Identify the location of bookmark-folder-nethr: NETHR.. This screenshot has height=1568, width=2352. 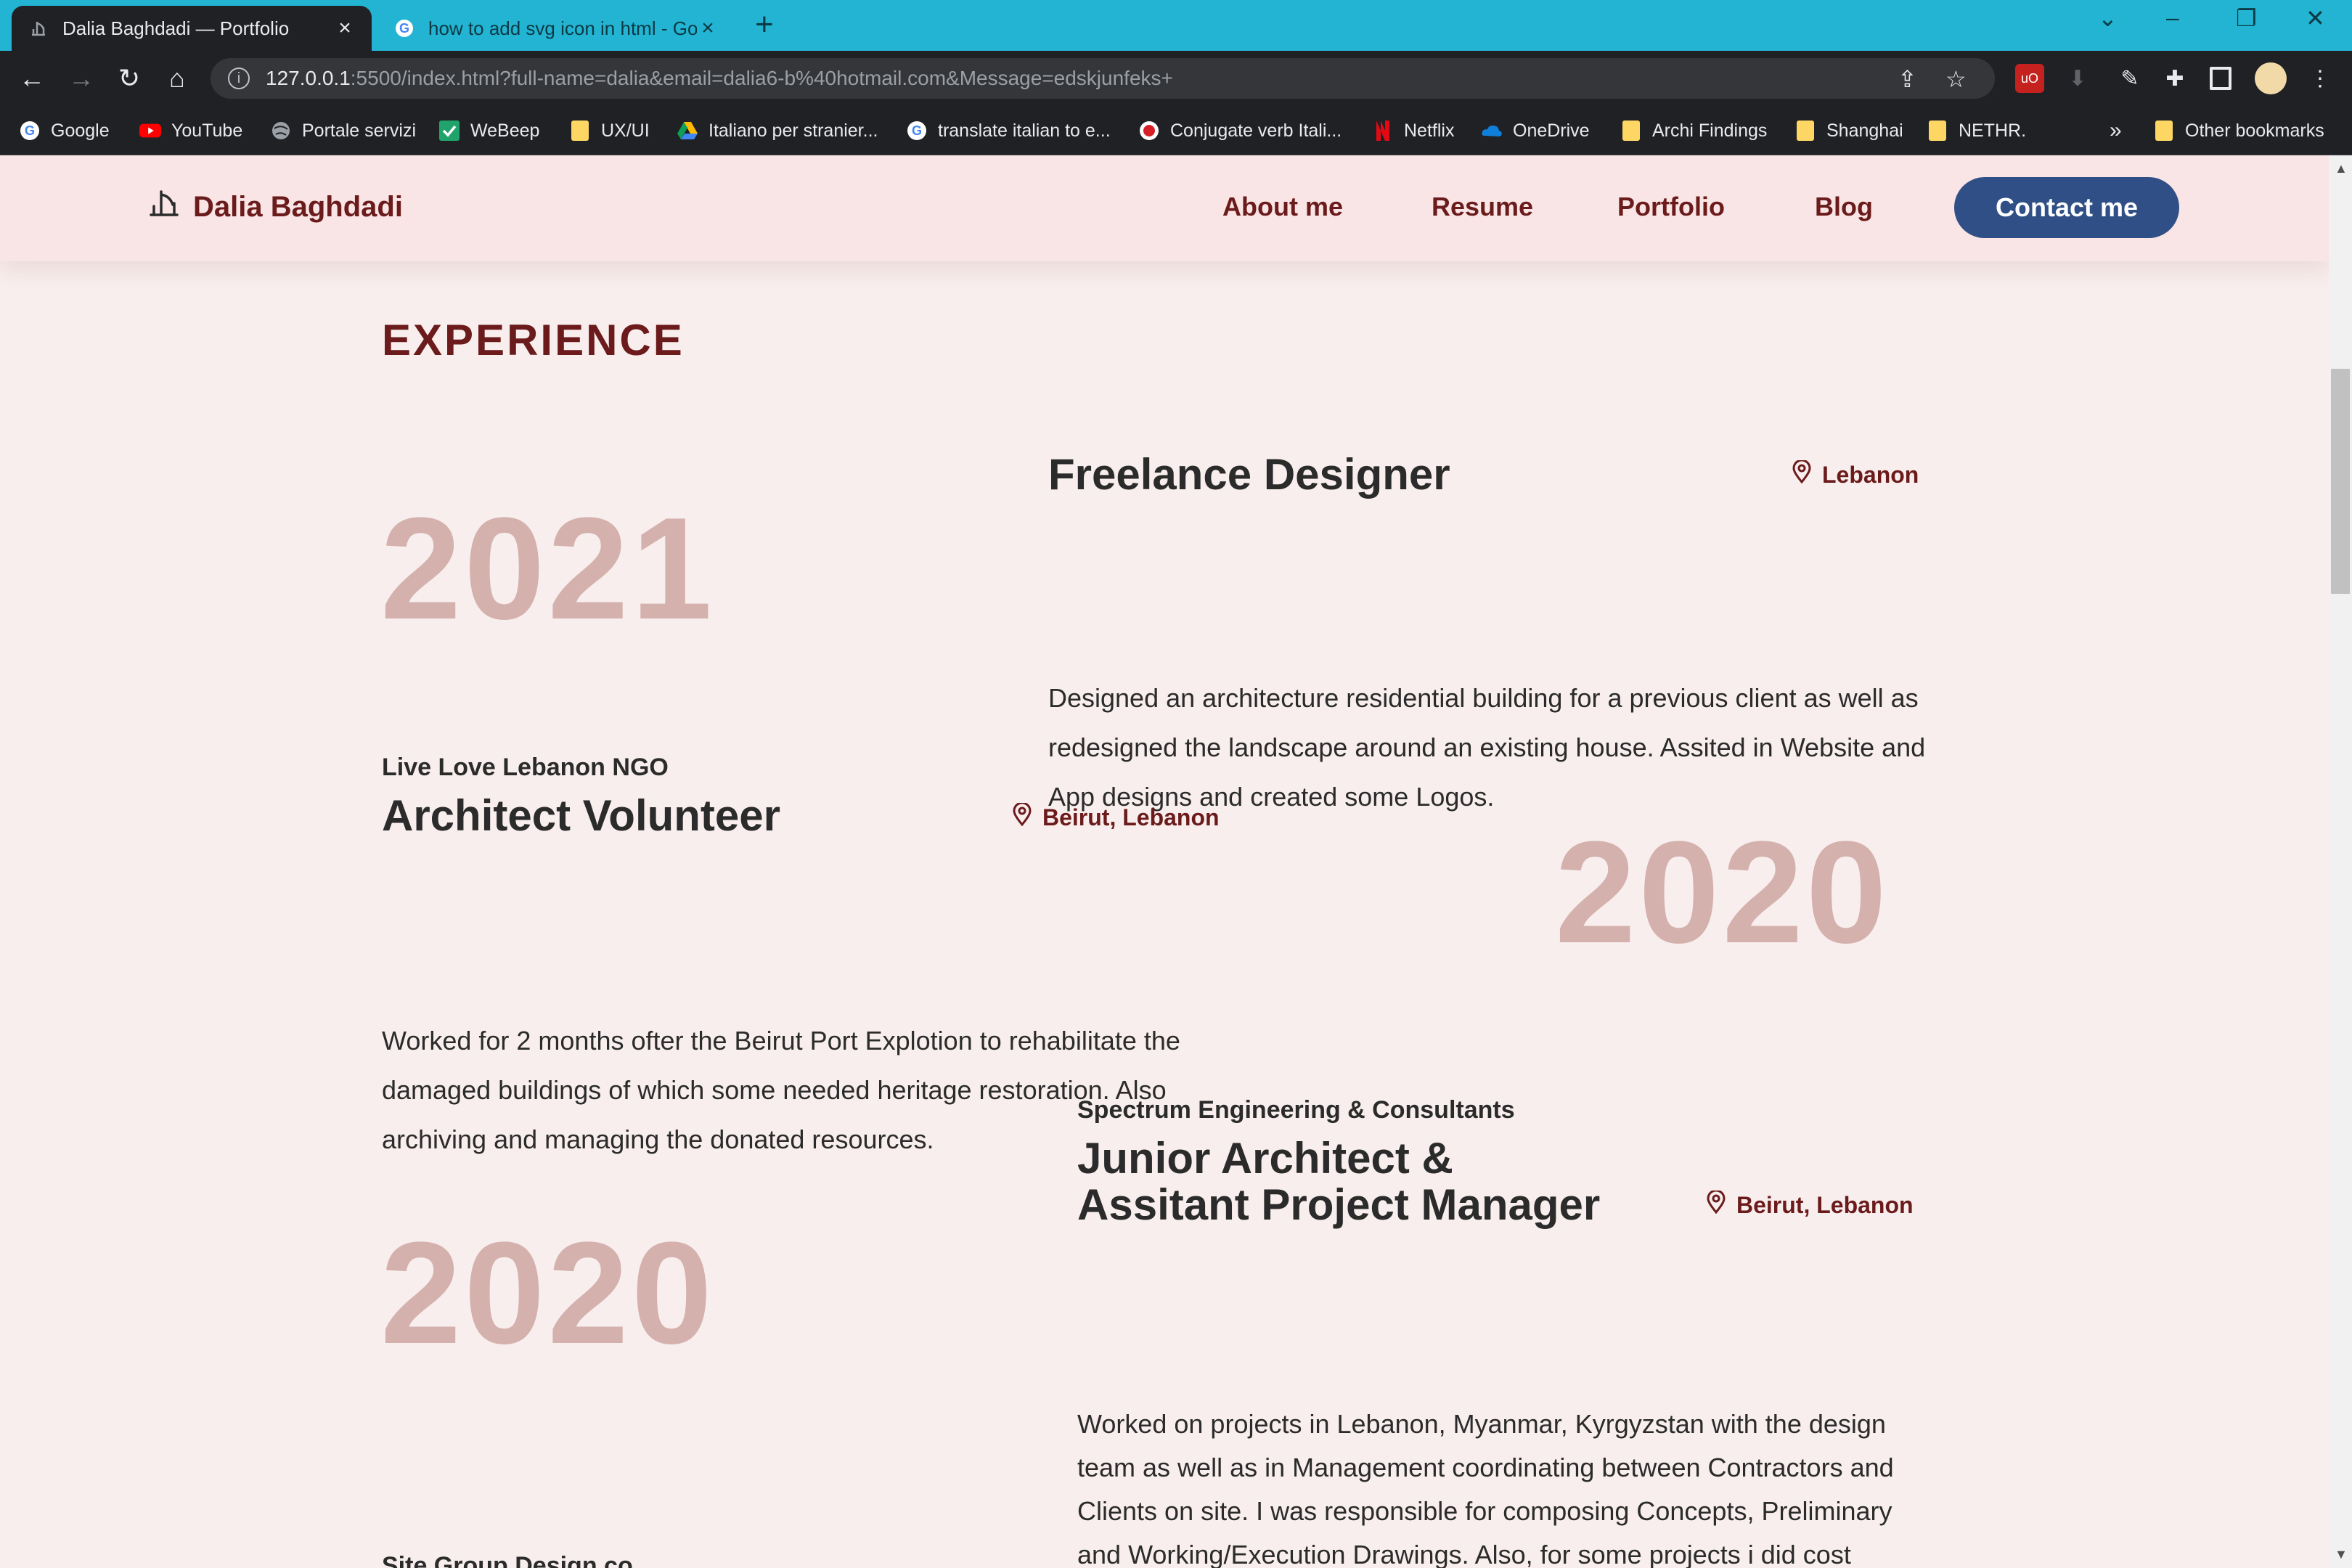
(1977, 131).